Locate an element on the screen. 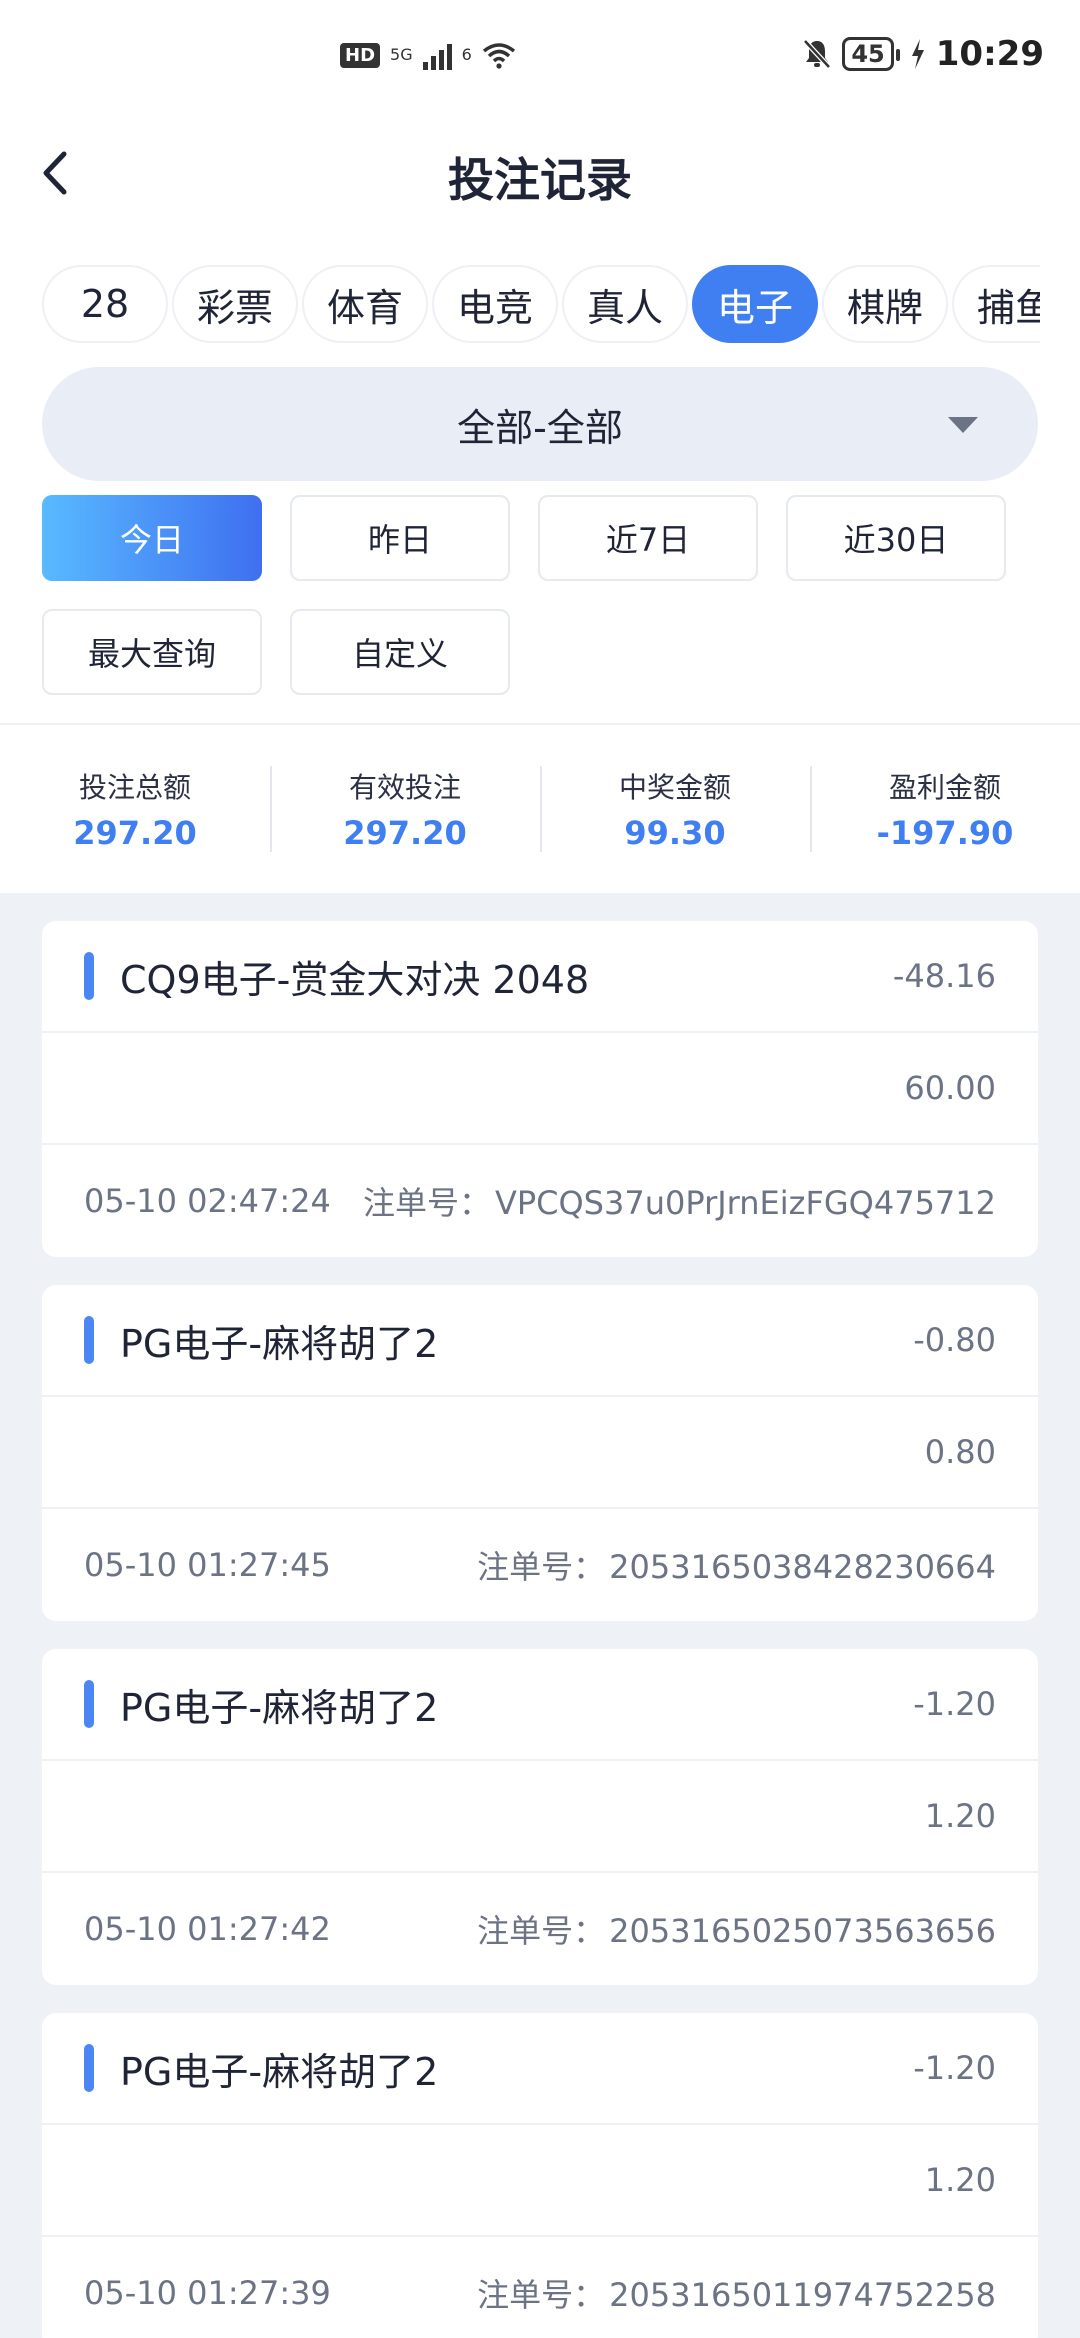 Image resolution: width=1080 pixels, height=2338 pixels. platform-game-select: 全部-全部 is located at coordinates (540, 424).